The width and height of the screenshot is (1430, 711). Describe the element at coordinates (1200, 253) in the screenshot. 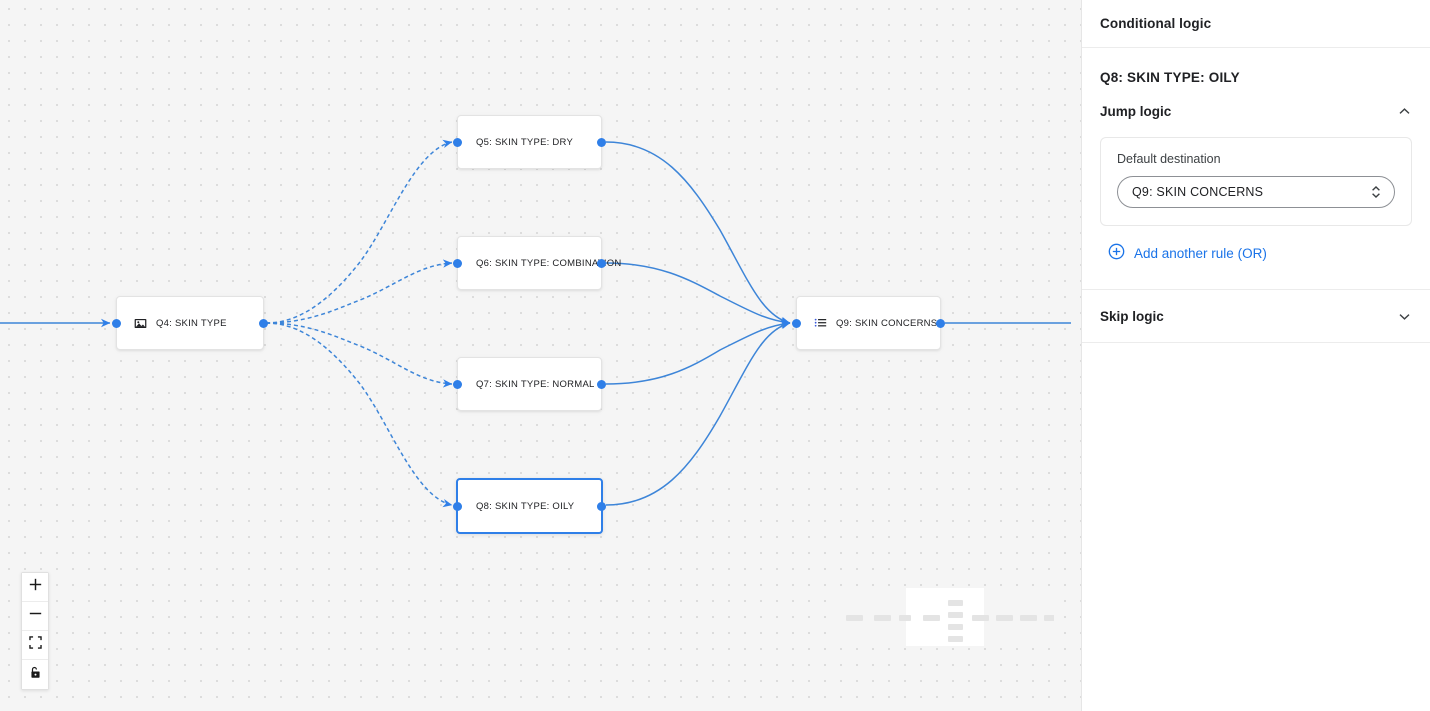

I see `add-another-rule-label: Add another rule (OR)` at that location.